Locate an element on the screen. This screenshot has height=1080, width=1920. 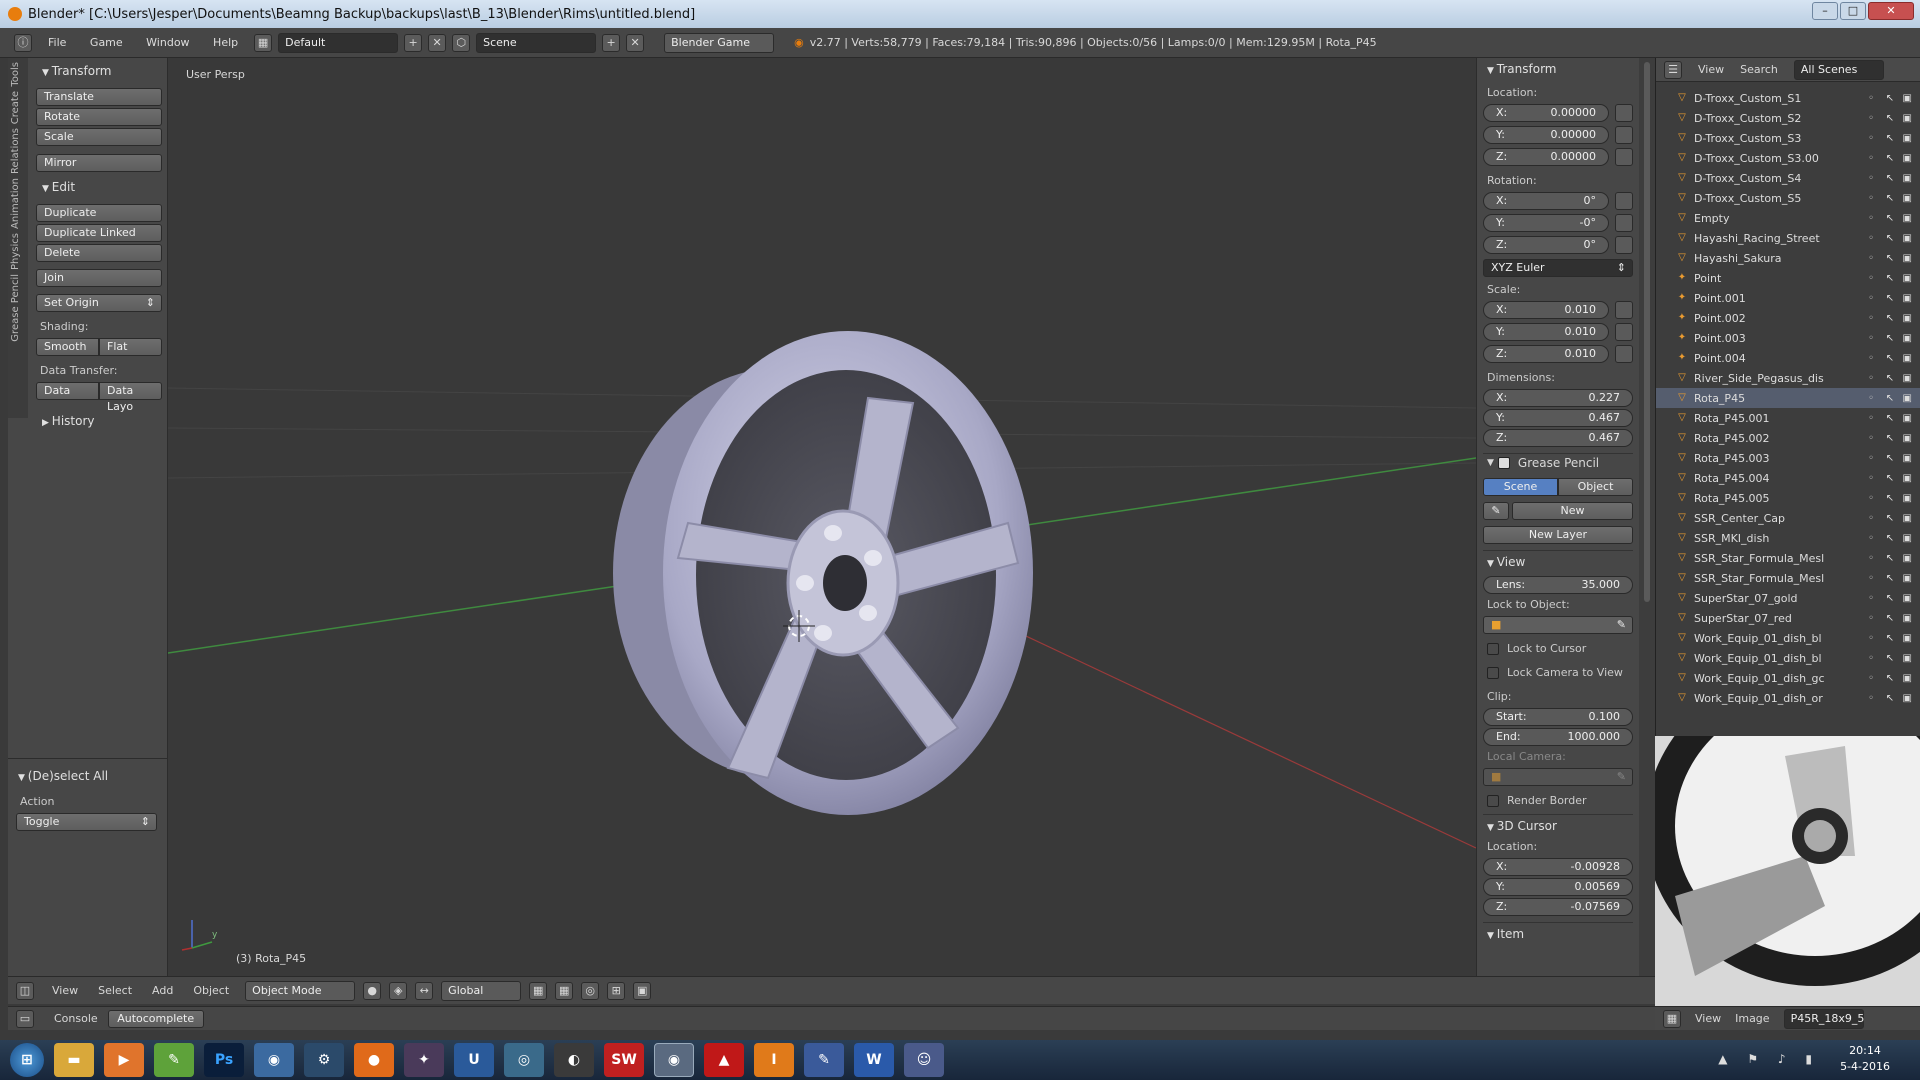
dimension-x-field: X: 0.227 is located at coordinates (1558, 398).